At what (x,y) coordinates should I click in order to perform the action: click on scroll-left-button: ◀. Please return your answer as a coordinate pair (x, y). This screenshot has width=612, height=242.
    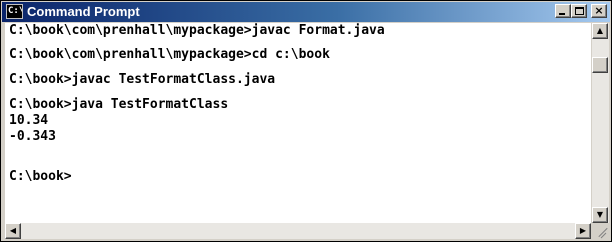
    Looking at the image, I should click on (13, 231).